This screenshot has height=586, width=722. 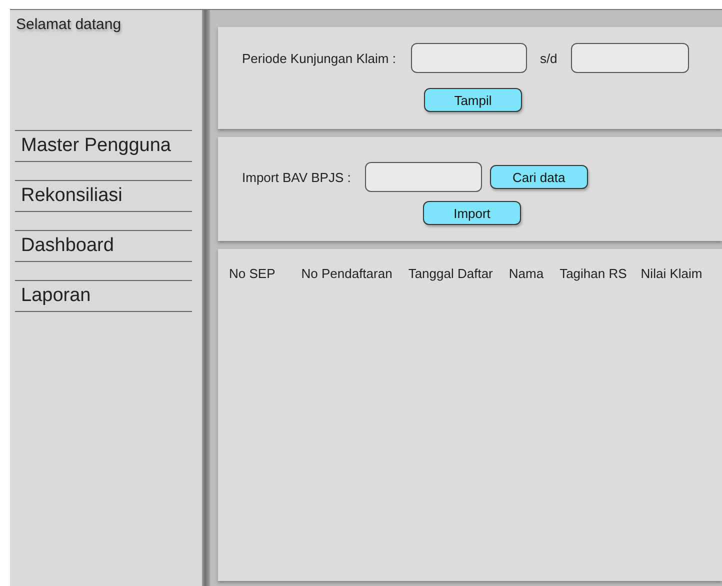 What do you see at coordinates (103, 246) in the screenshot?
I see `menu-item: Dashboard` at bounding box center [103, 246].